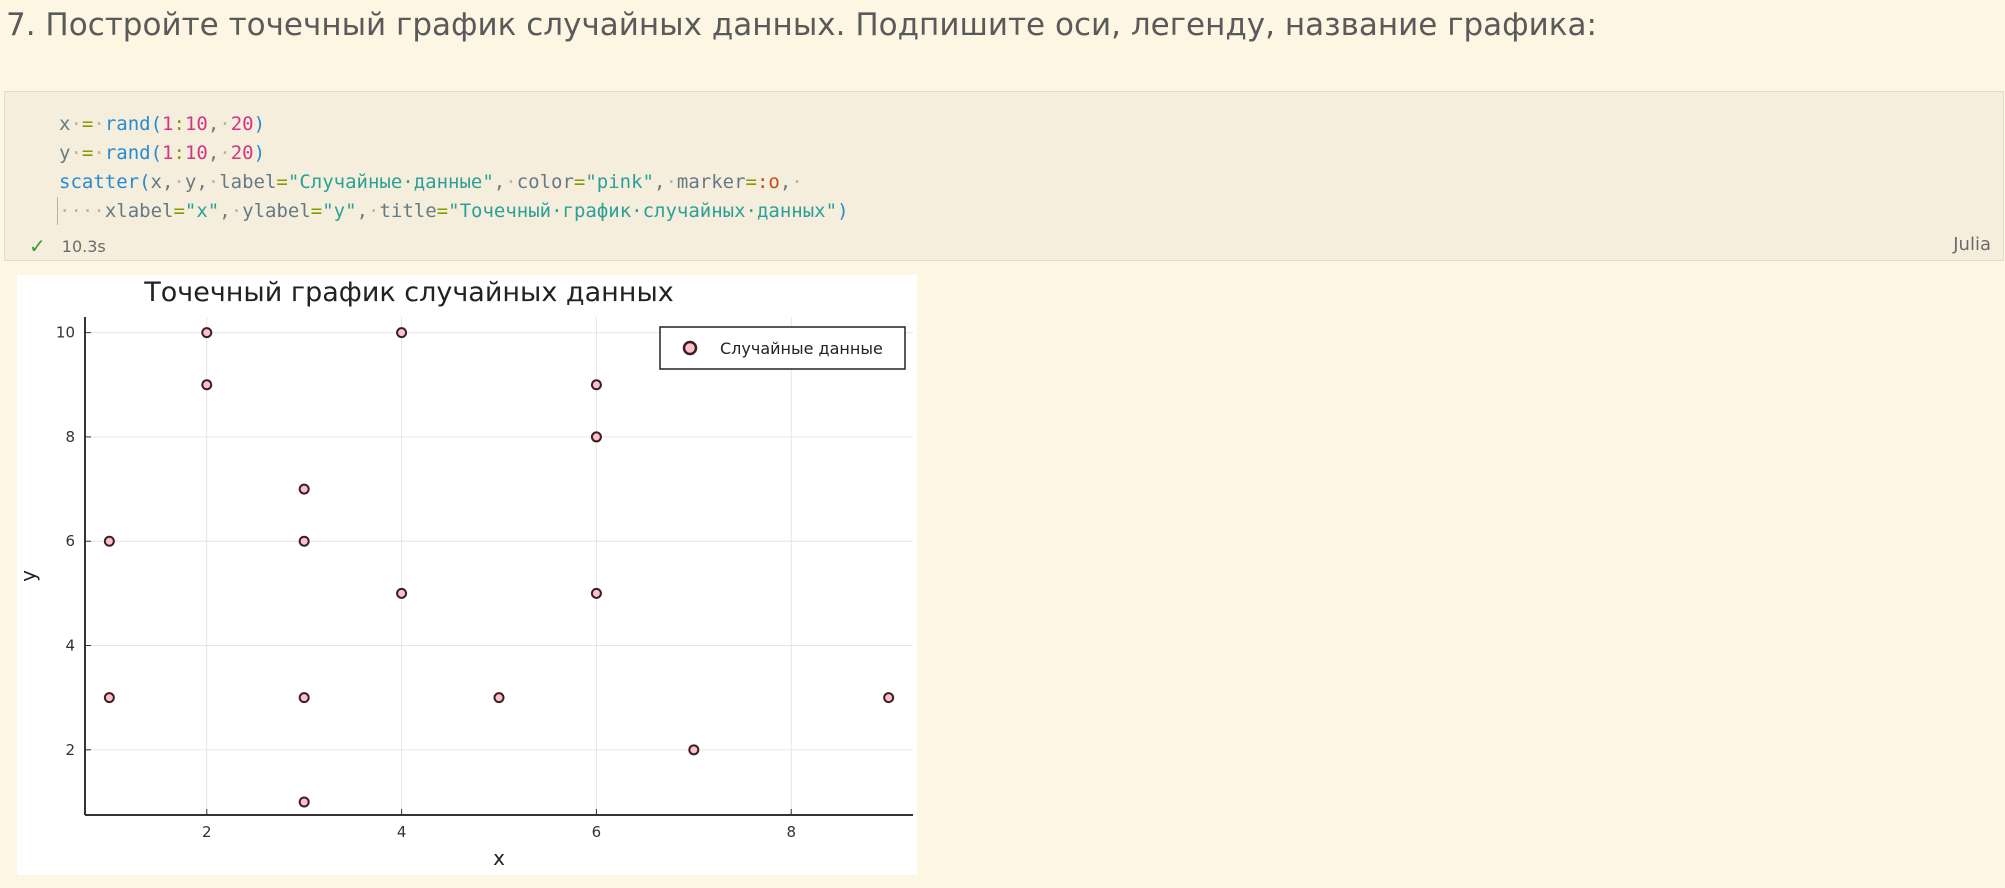 The width and height of the screenshot is (2005, 888). What do you see at coordinates (690, 348) in the screenshot?
I see `legend-marker` at bounding box center [690, 348].